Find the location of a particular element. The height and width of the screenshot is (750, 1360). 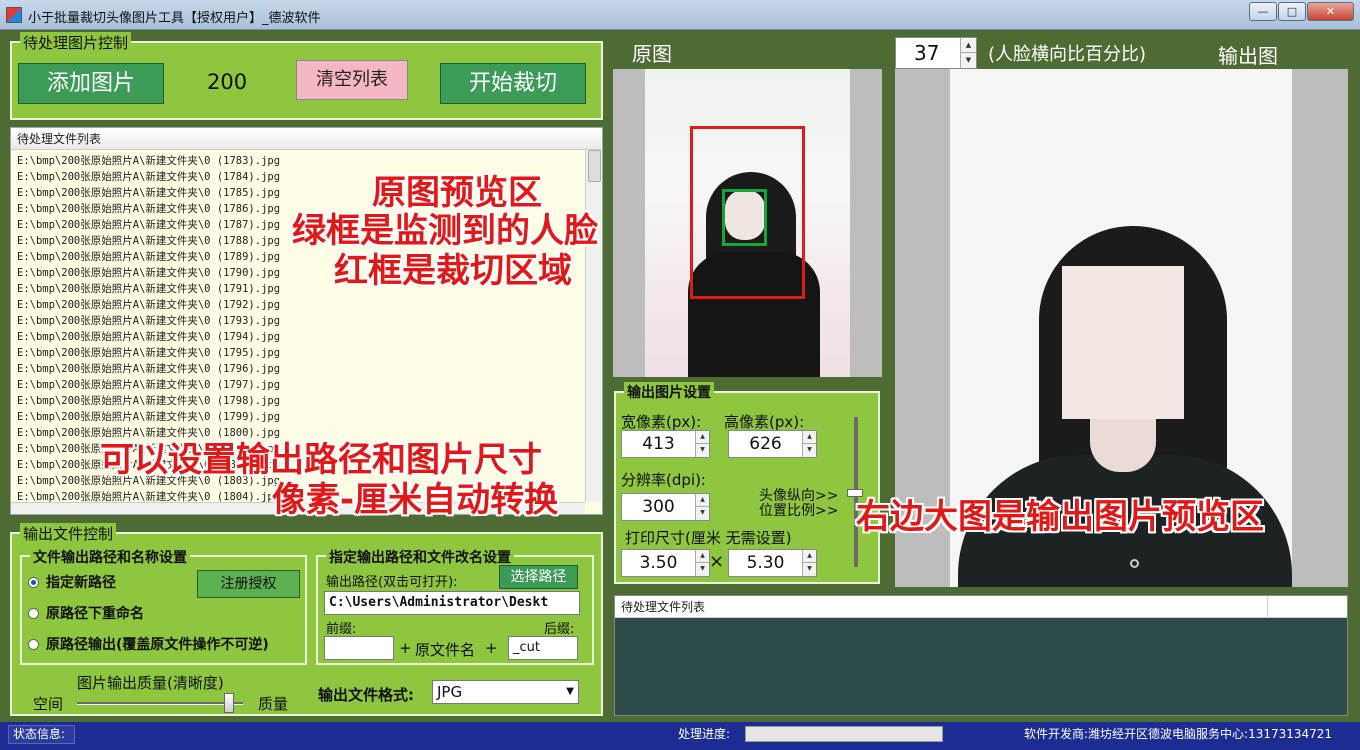

width-label: 宽像素(px): is located at coordinates (661, 422).